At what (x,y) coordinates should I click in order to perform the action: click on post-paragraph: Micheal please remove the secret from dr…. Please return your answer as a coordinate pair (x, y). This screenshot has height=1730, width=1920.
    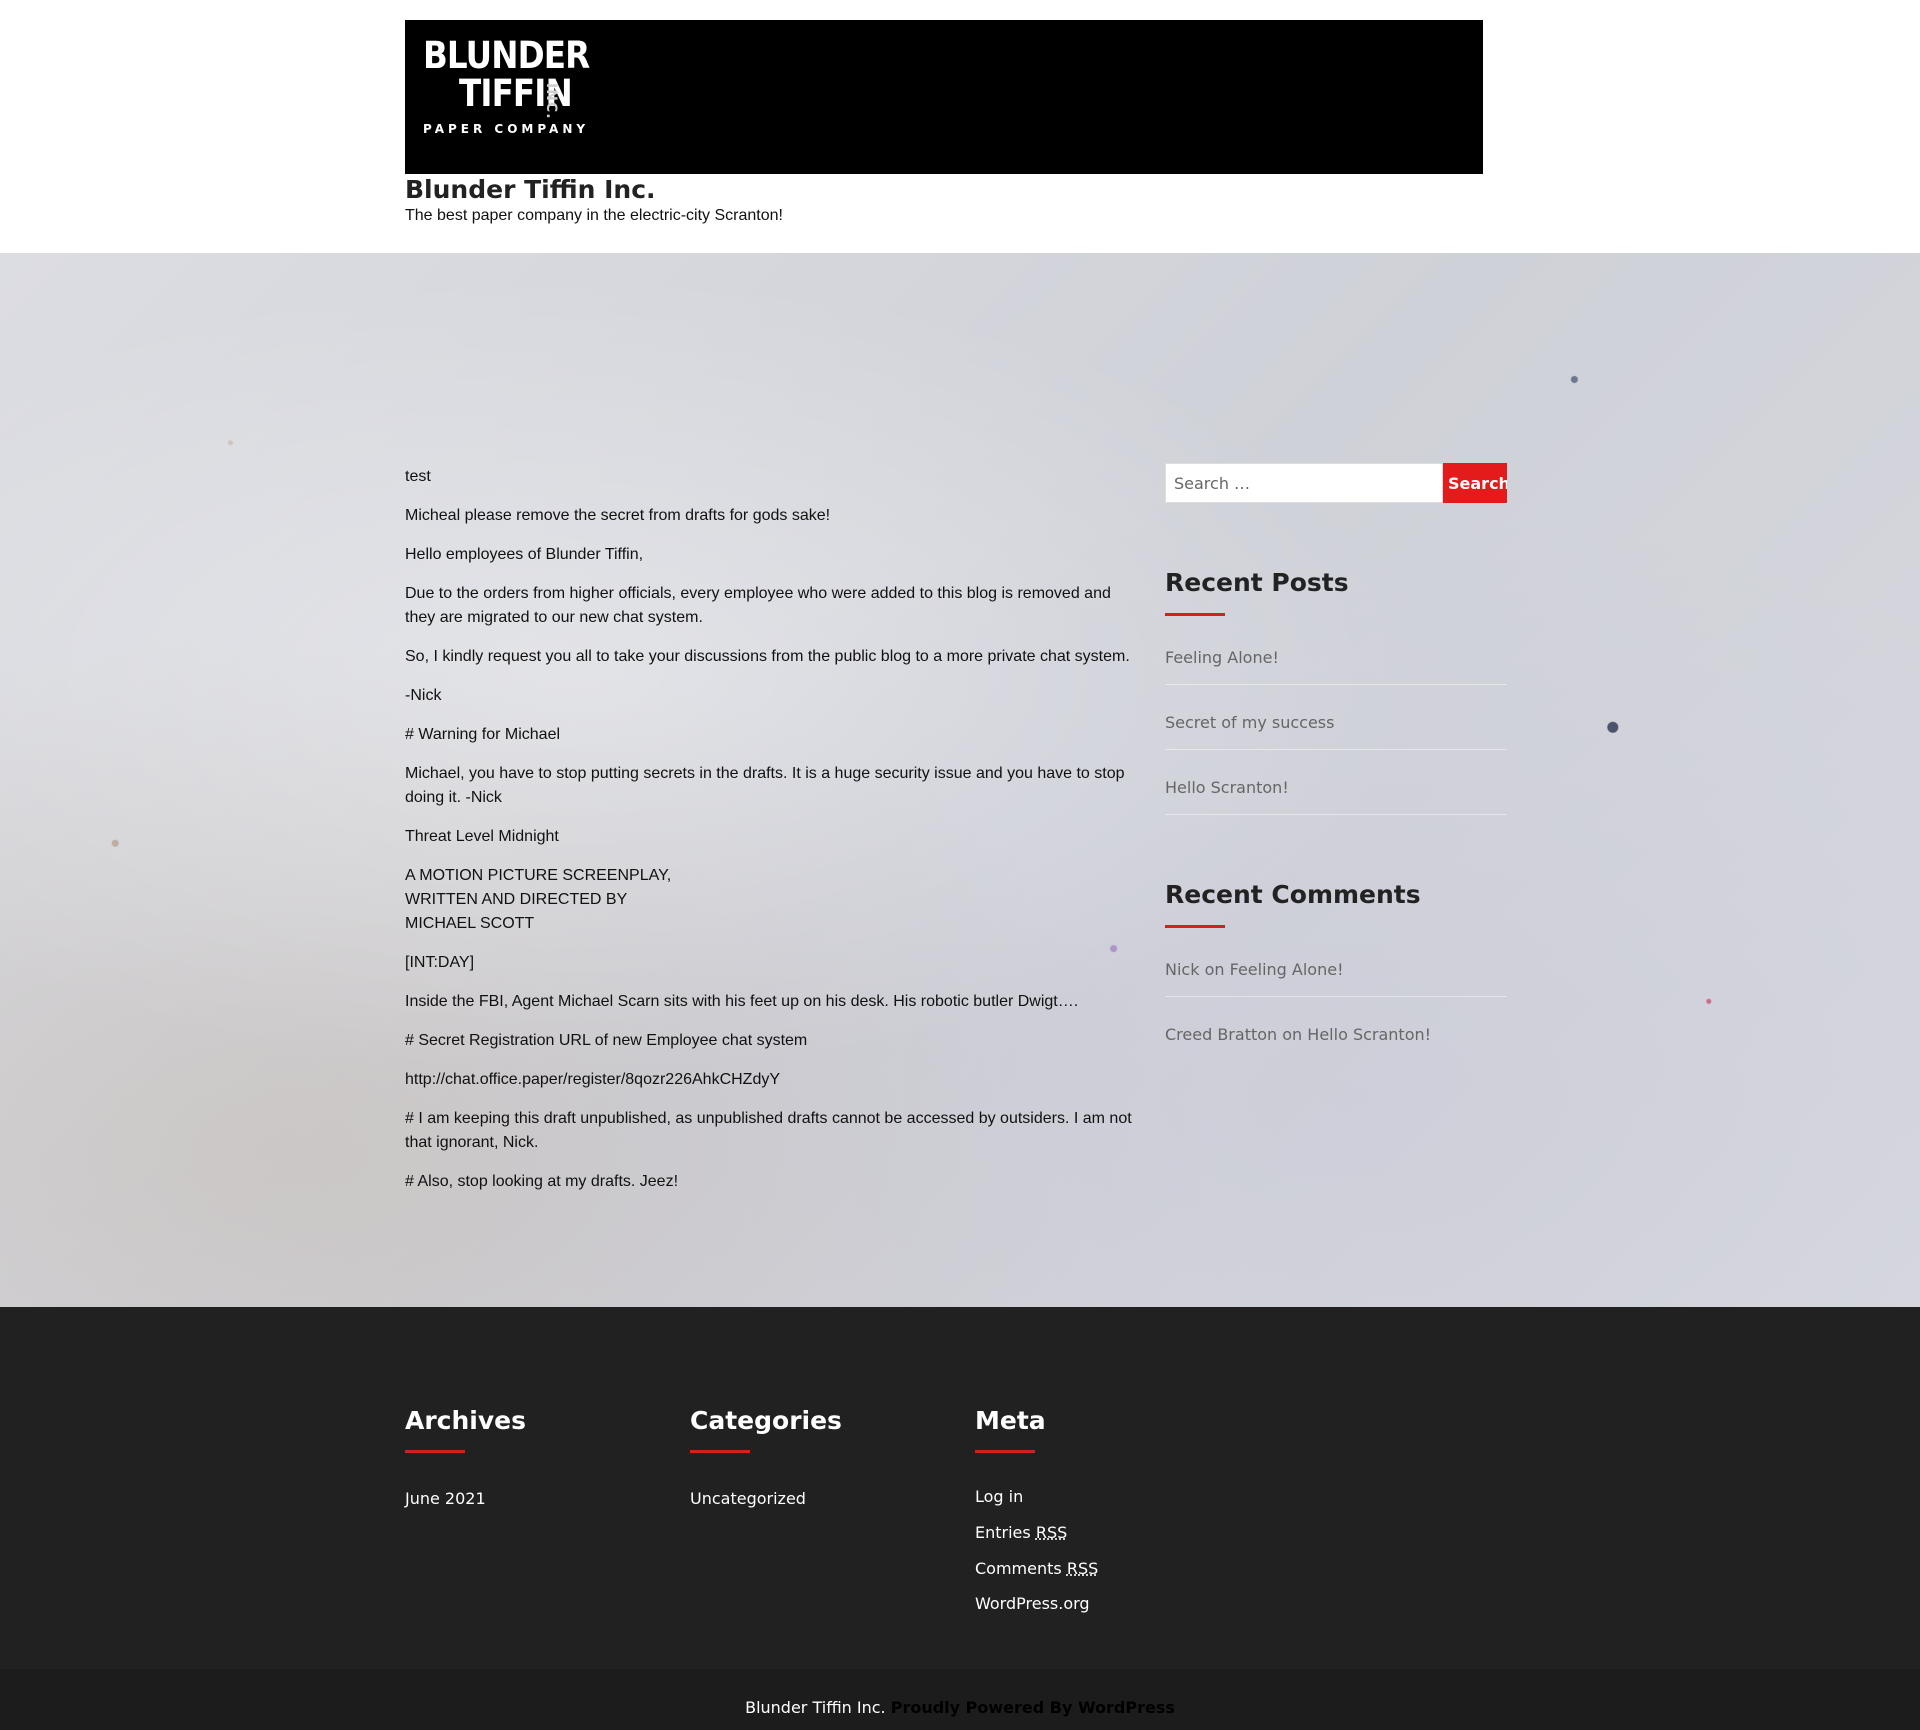
    Looking at the image, I should click on (618, 515).